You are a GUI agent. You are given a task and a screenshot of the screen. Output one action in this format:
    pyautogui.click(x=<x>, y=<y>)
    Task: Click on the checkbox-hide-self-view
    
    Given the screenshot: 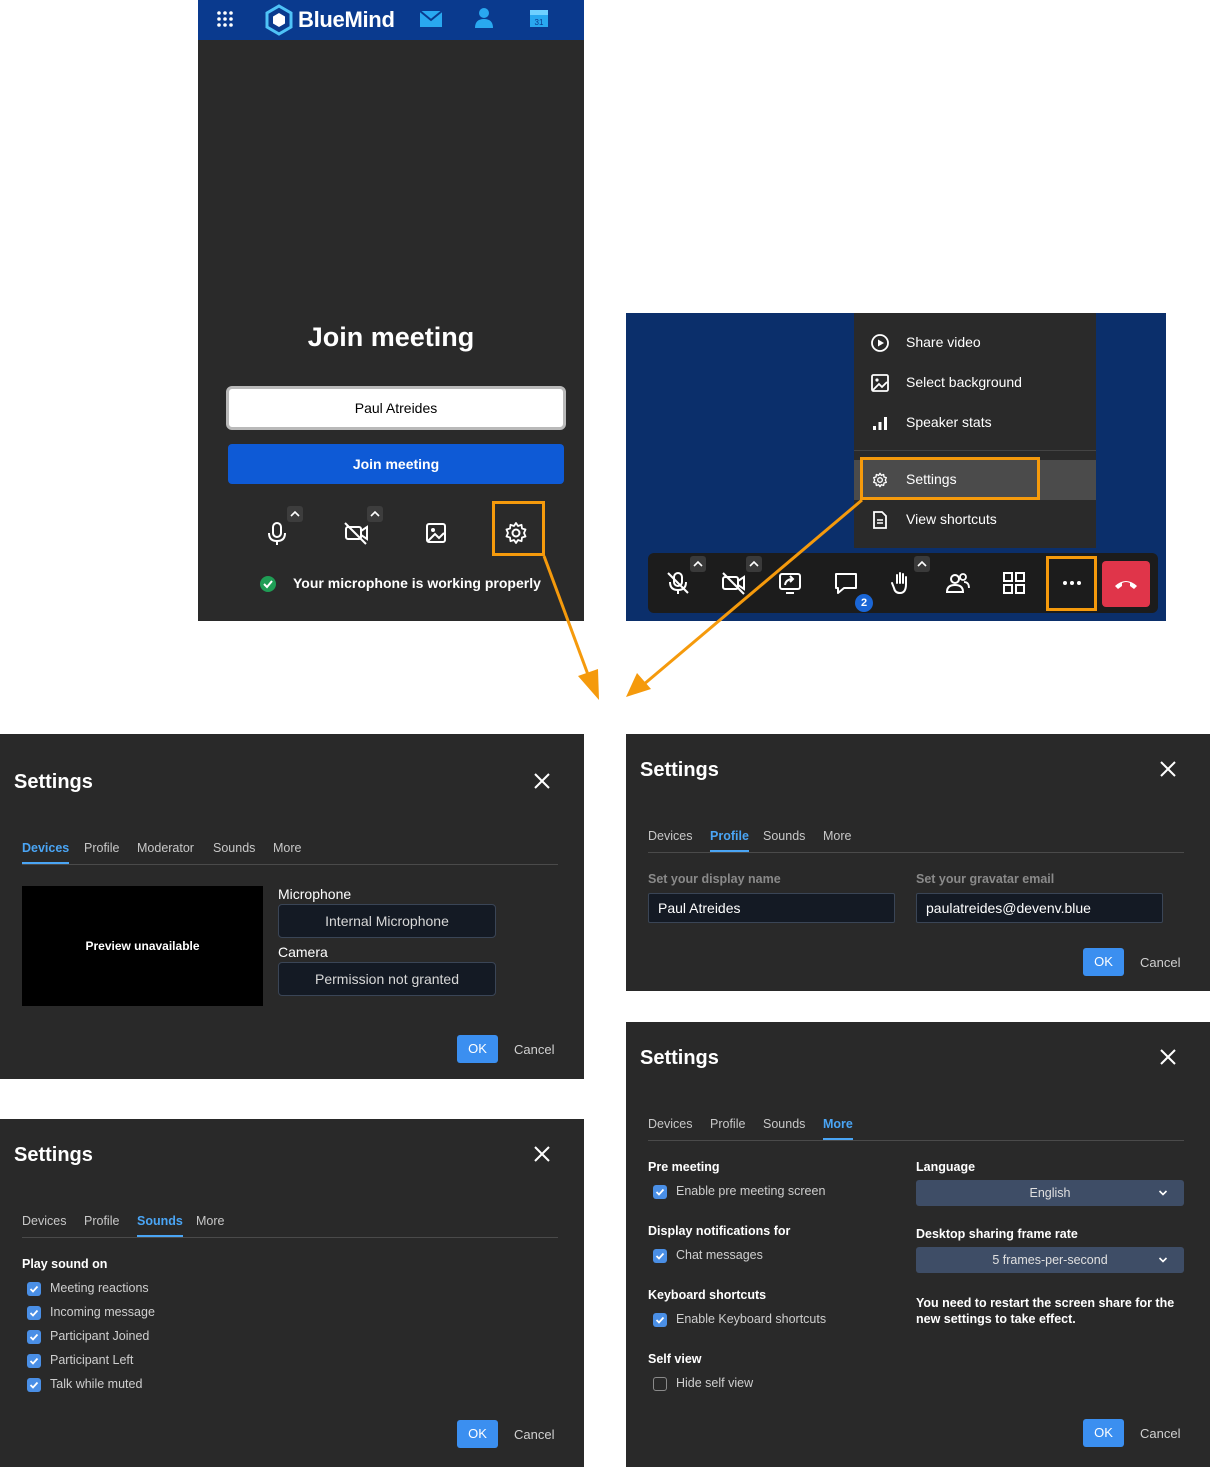 What is the action you would take?
    pyautogui.click(x=660, y=1384)
    